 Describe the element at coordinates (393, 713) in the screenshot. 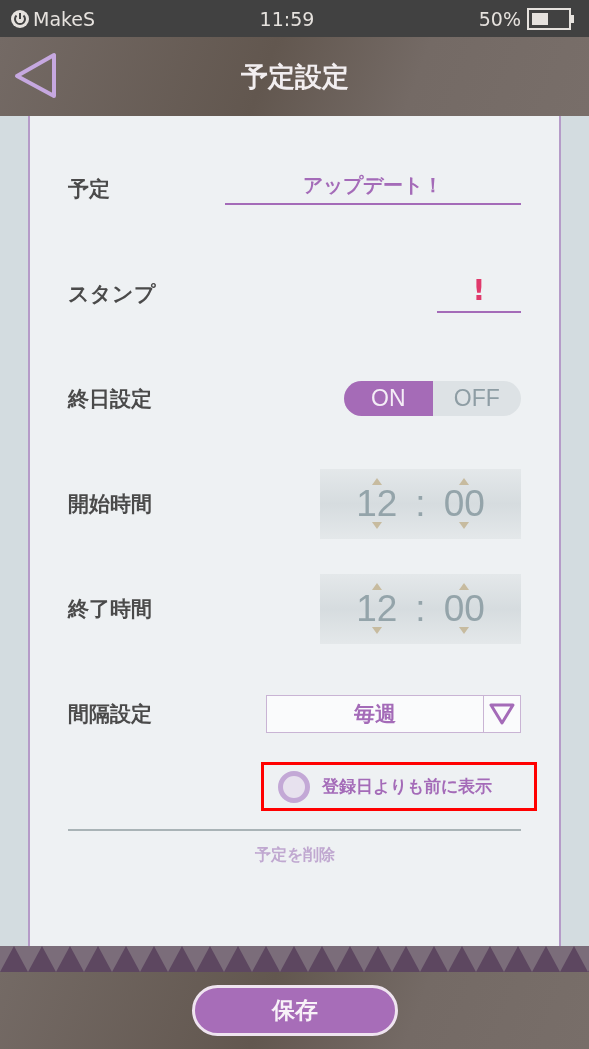

I see `interval-dropdown: 毎週` at that location.